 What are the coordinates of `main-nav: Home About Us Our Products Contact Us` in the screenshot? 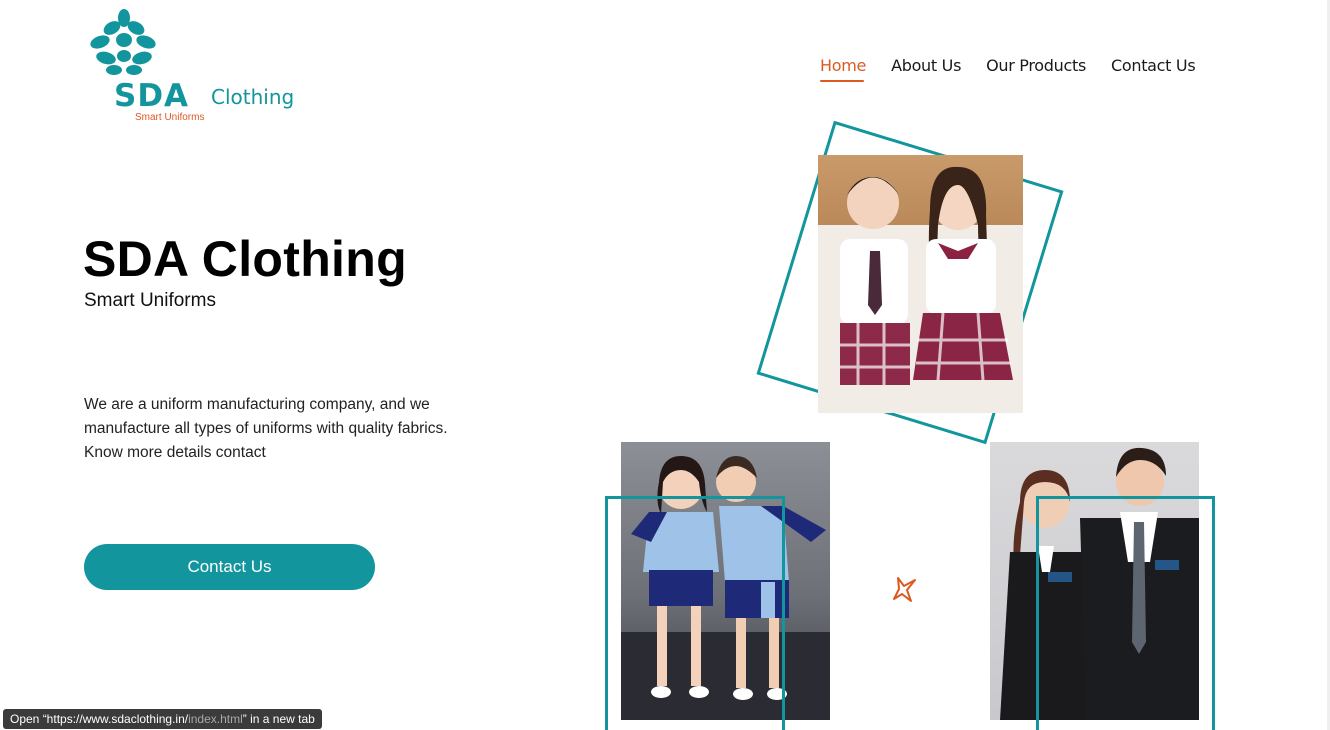 It's located at (1020, 69).